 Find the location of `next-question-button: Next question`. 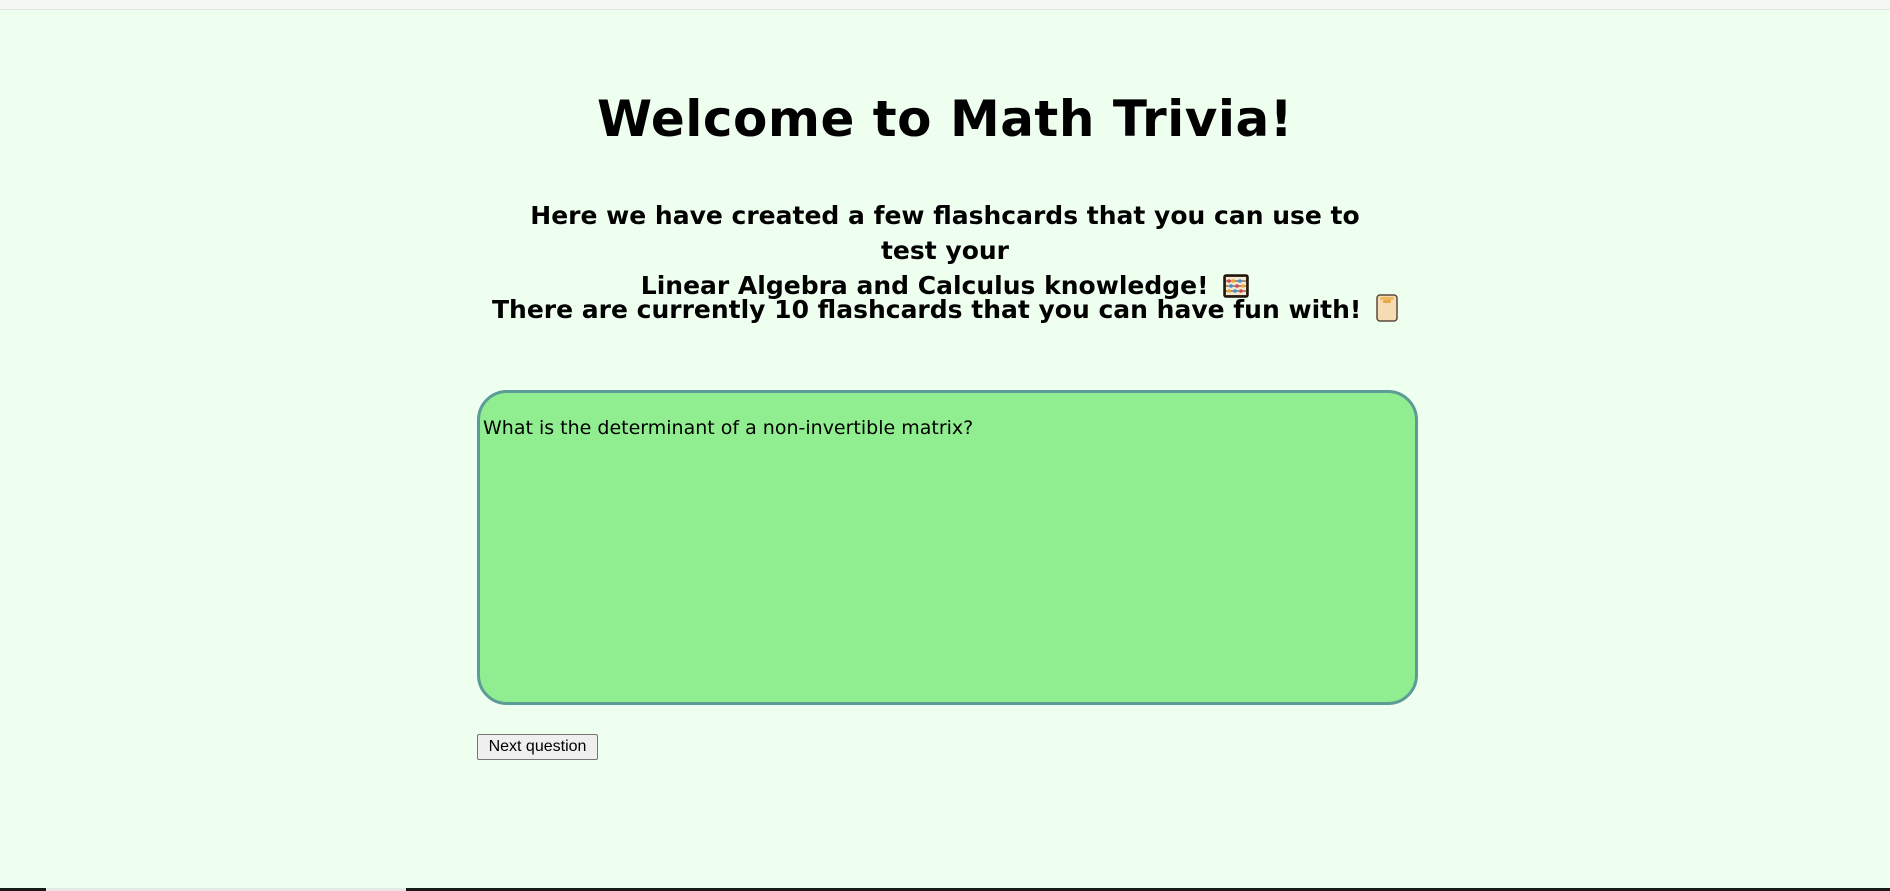

next-question-button: Next question is located at coordinates (537, 747).